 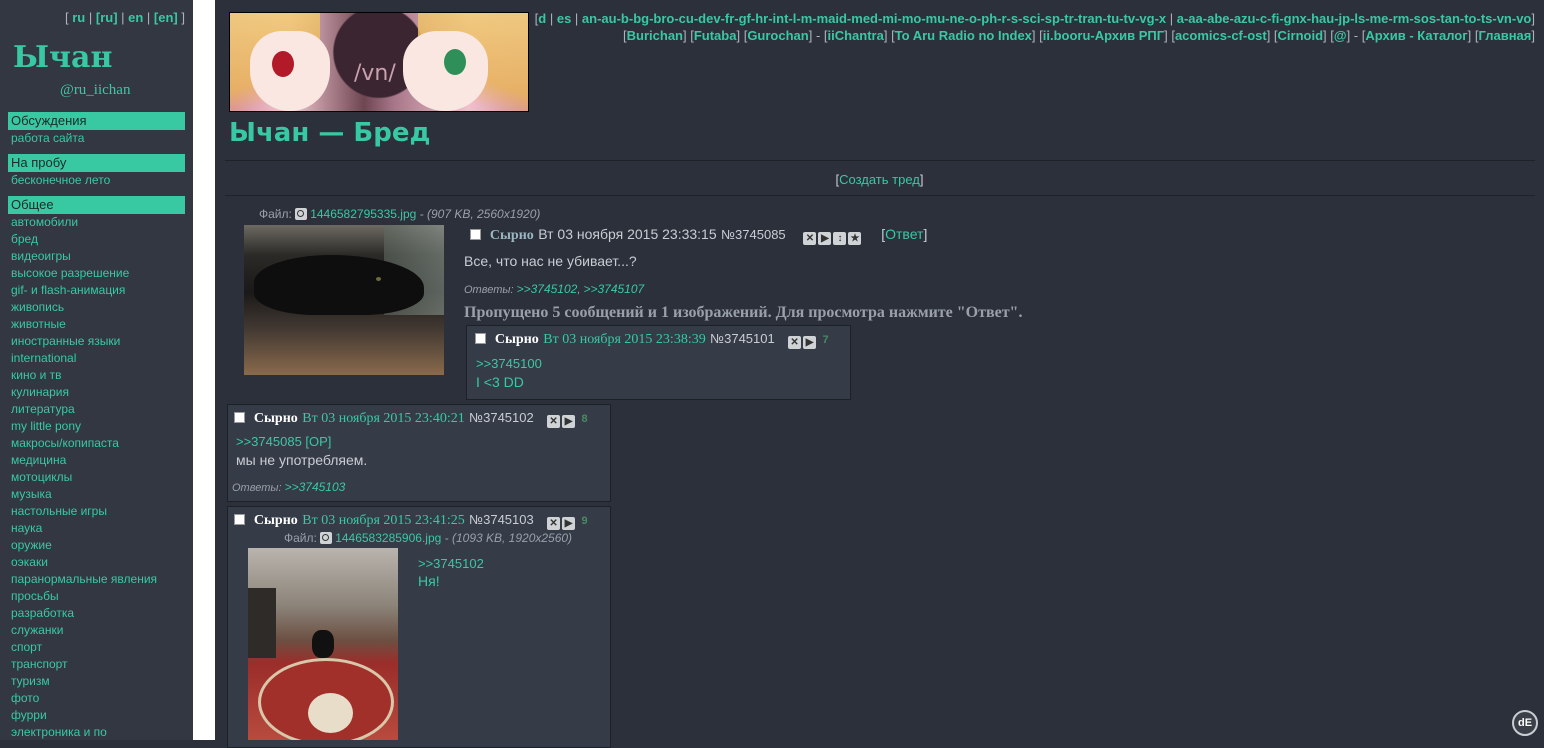 What do you see at coordinates (96, 392) in the screenshot?
I see `menu-item: кулинария` at bounding box center [96, 392].